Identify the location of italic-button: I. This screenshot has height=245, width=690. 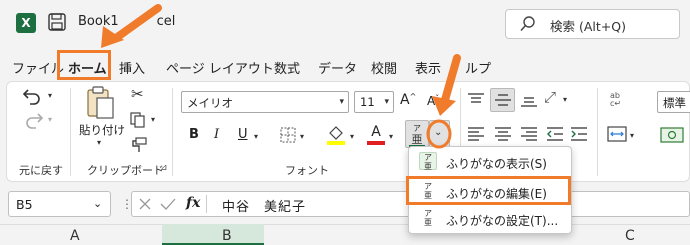
(216, 134).